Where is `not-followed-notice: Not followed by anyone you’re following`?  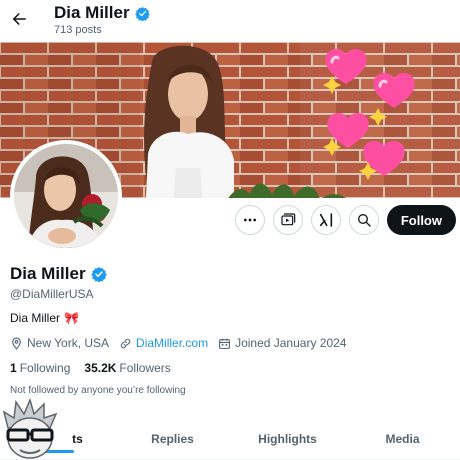 not-followed-notice: Not followed by anyone you’re following is located at coordinates (98, 390).